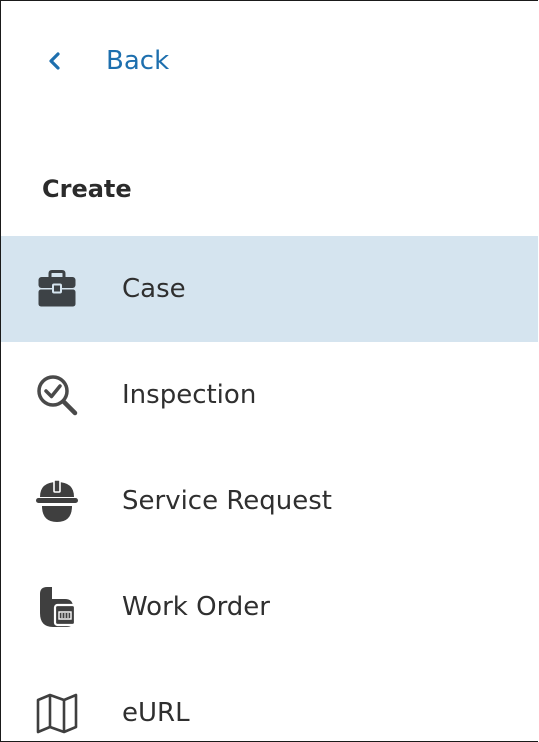 The width and height of the screenshot is (539, 742). Describe the element at coordinates (57, 713) in the screenshot. I see `map-icon` at that location.